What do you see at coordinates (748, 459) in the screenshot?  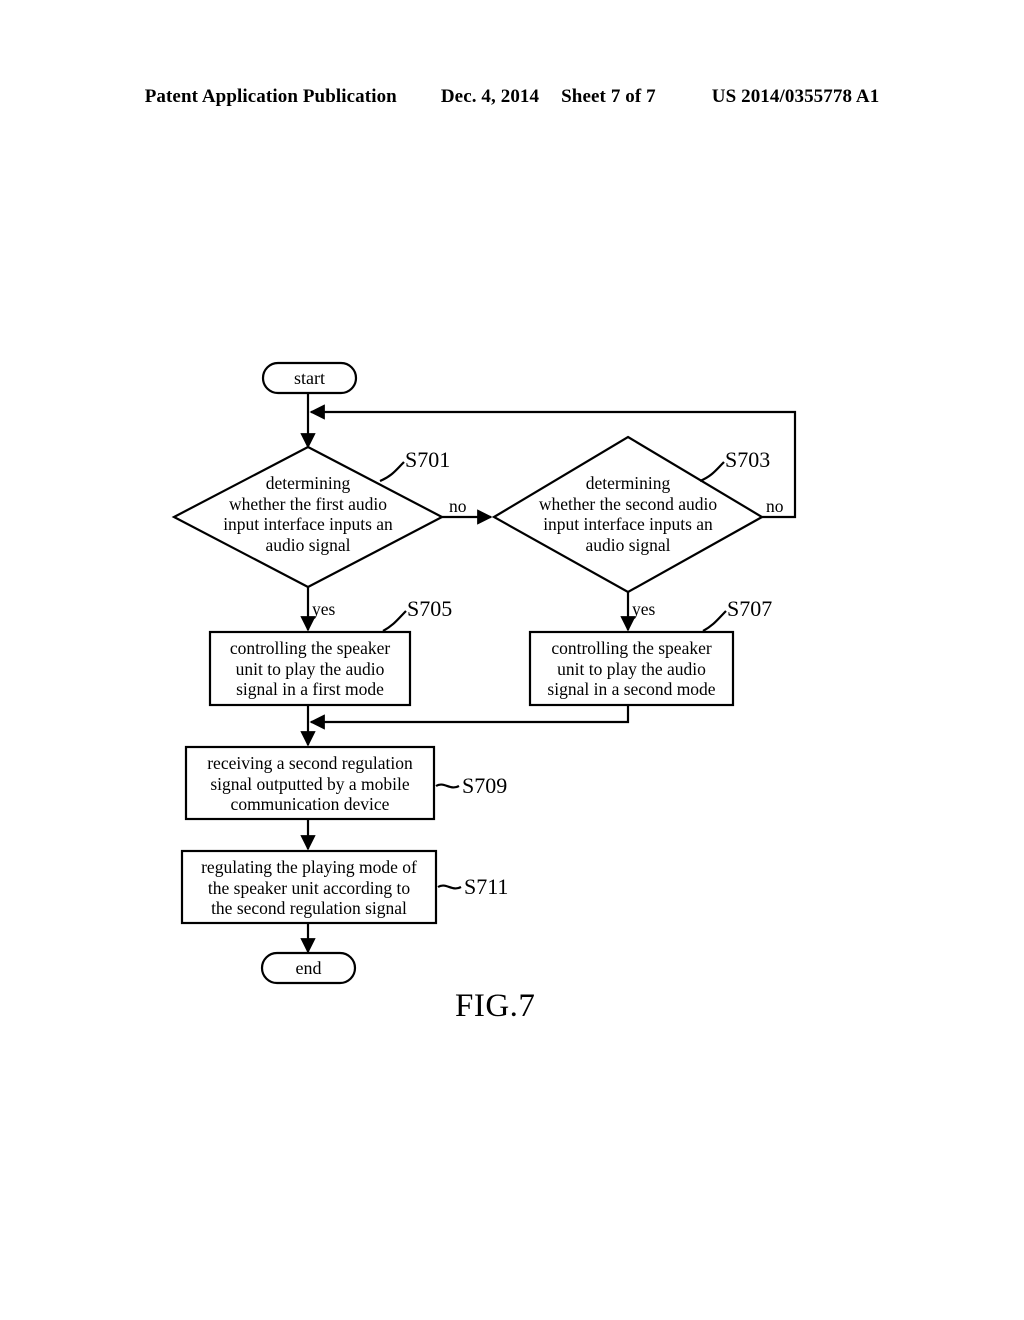 I see `s703-step-label: S703` at bounding box center [748, 459].